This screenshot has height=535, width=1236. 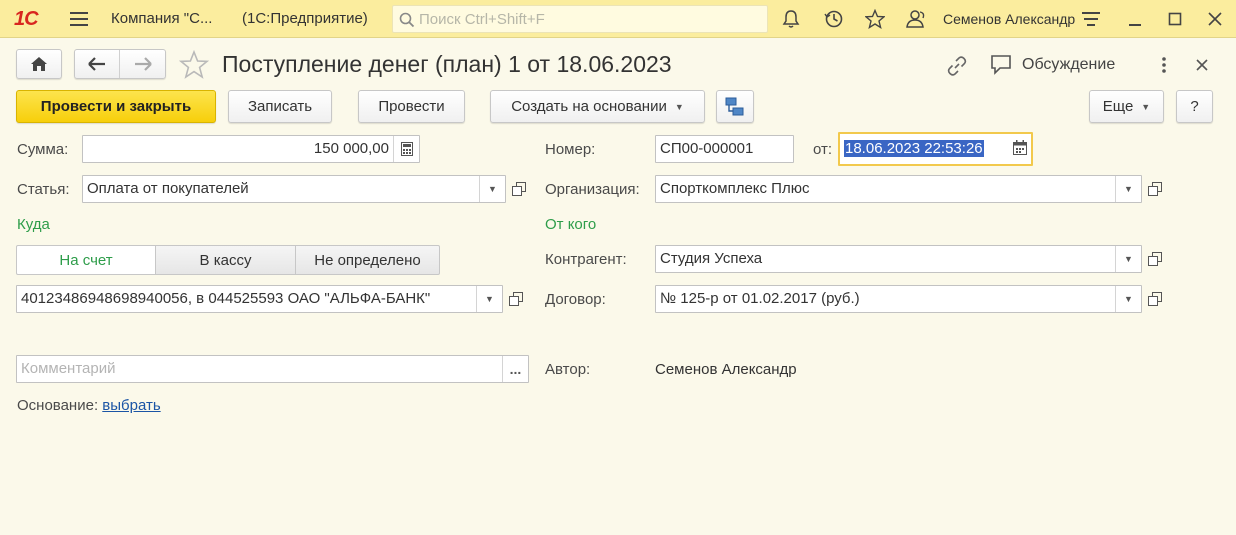 What do you see at coordinates (570, 149) in the screenshot?
I see `number-label: Номер:` at bounding box center [570, 149].